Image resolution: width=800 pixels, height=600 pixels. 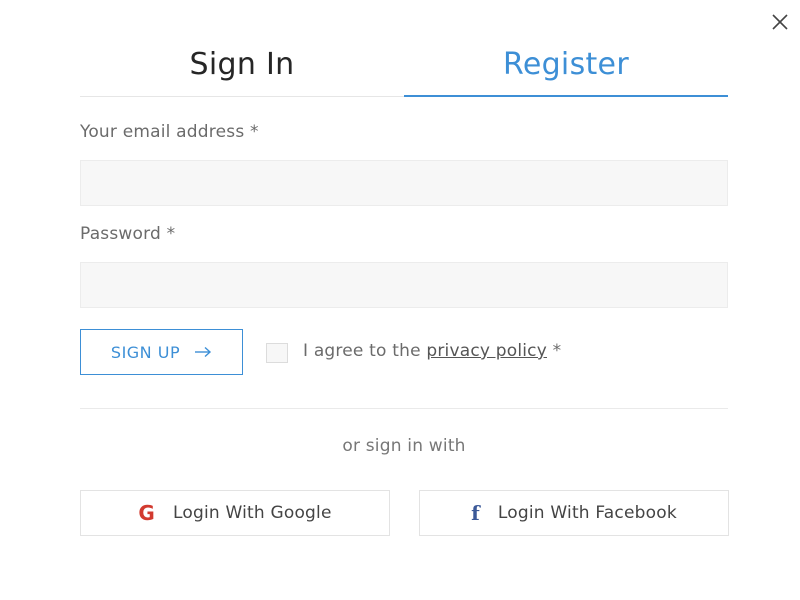 I want to click on privacy-agree-checkbox, so click(x=277, y=353).